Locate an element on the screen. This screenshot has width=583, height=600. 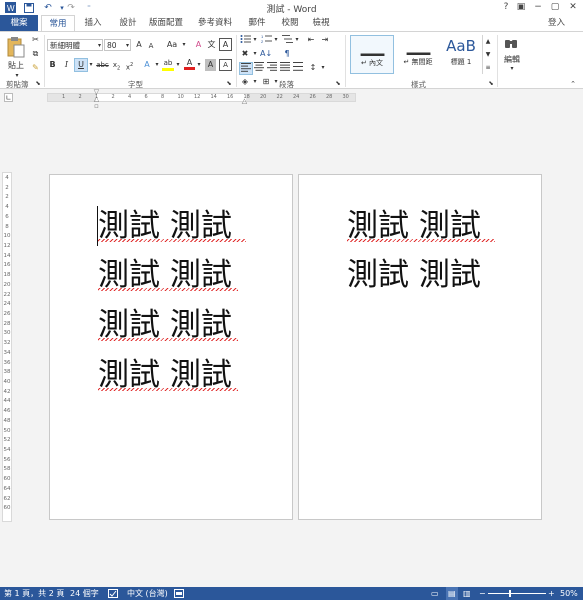
font-name-box: 新細明體 ▾ is located at coordinates (75, 45).